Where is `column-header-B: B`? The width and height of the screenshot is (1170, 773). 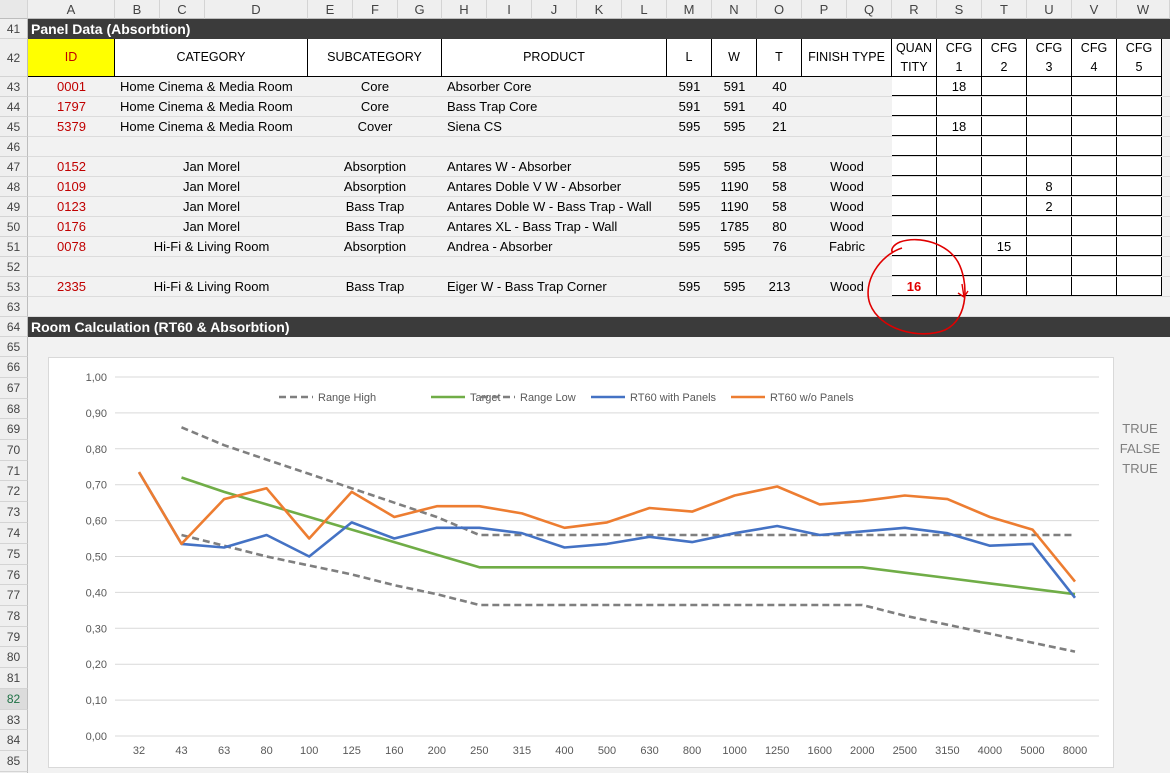
column-header-B: B is located at coordinates (137, 9).